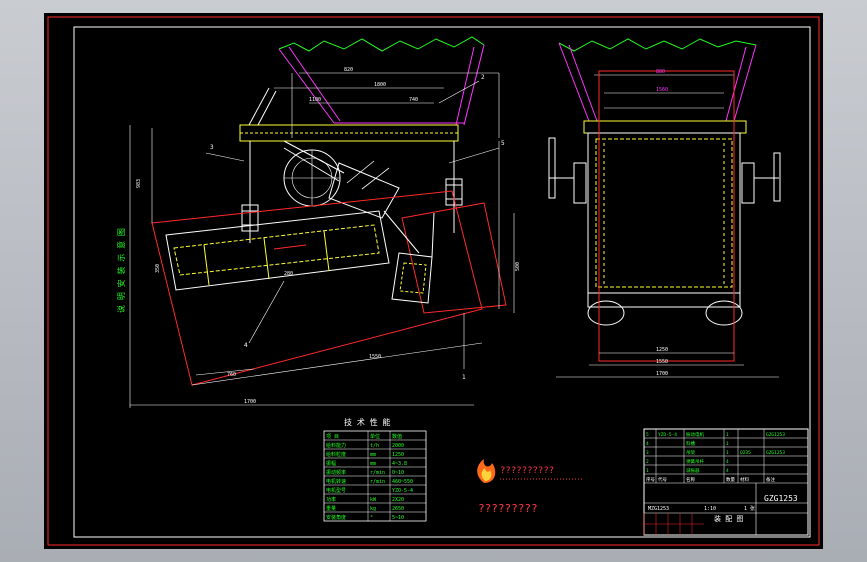 The image size is (867, 562). I want to click on dim-1800: 1800, so click(380, 85).